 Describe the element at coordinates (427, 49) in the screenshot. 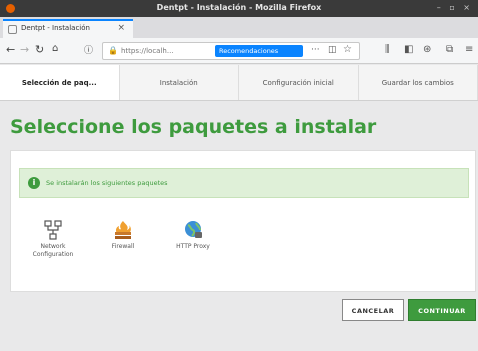

I see `sync-icon: ⊛` at that location.